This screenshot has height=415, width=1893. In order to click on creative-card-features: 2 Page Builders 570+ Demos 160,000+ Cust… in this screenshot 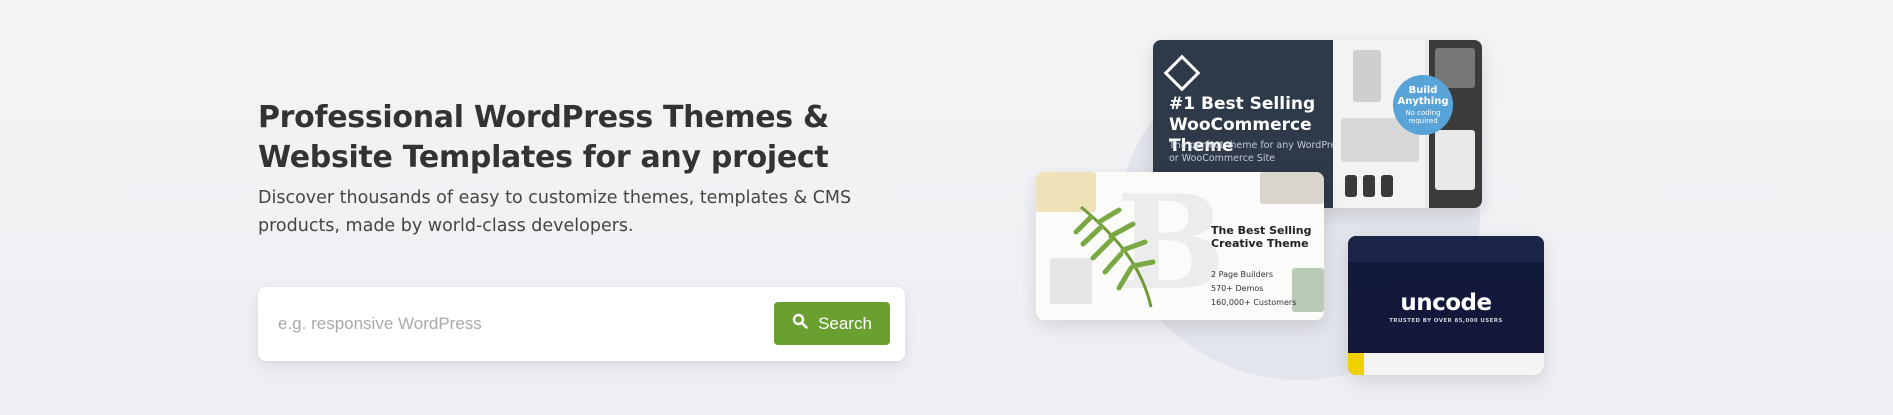, I will do `click(1253, 289)`.